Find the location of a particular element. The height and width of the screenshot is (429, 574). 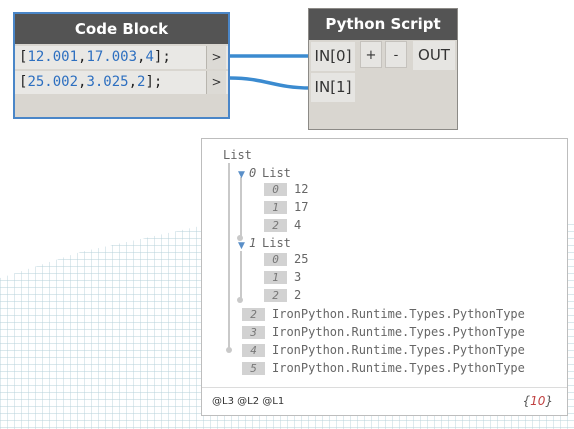

output-port-line-1: > is located at coordinates (216, 57).